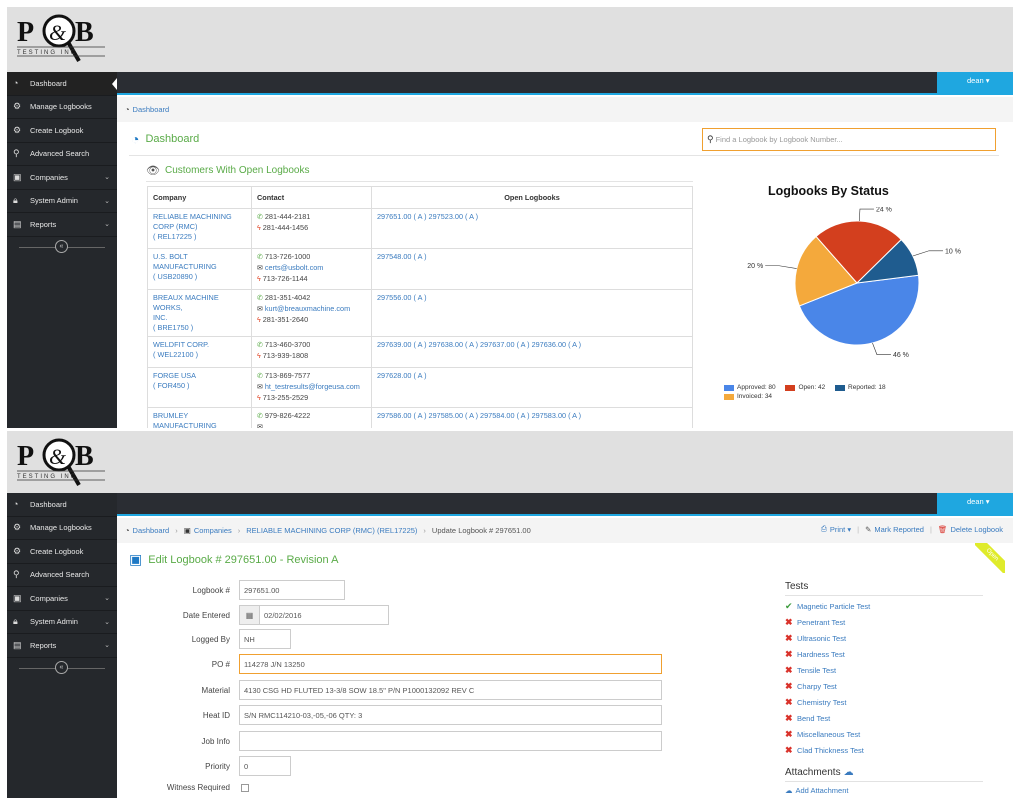 The width and height of the screenshot is (1021, 798). What do you see at coordinates (789, 653) in the screenshot?
I see `x-icon: ✖` at bounding box center [789, 653].